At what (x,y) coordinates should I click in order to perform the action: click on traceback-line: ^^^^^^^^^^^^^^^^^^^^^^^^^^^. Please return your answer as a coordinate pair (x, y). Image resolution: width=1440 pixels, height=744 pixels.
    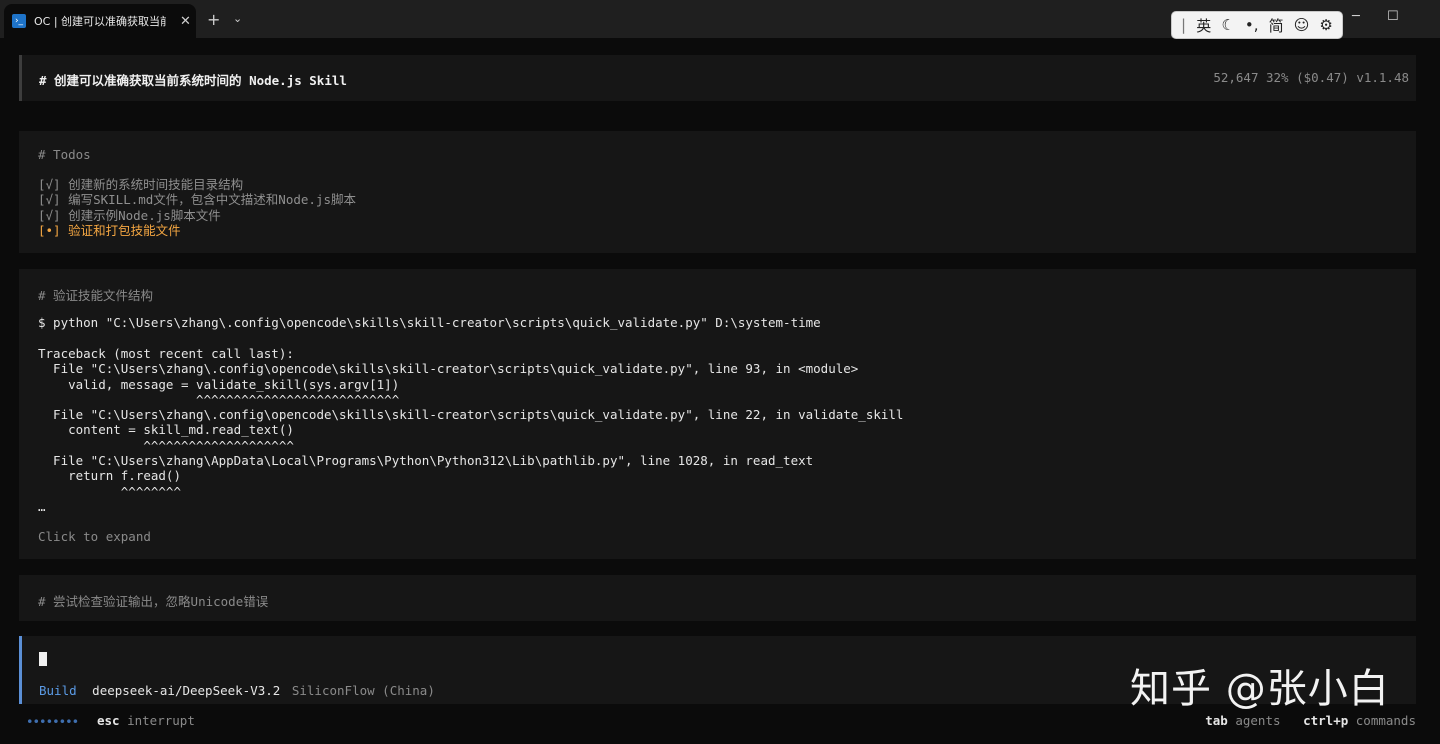
    Looking at the image, I should click on (219, 399).